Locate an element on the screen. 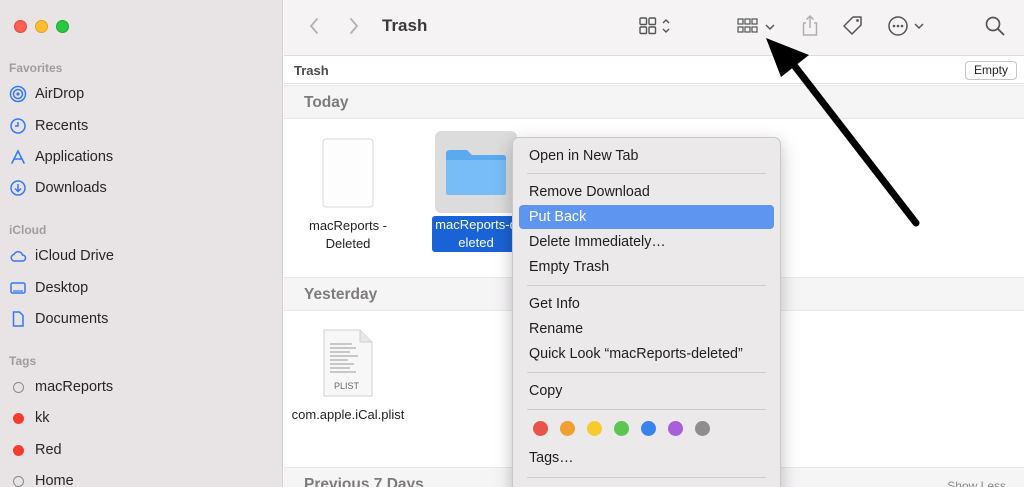  search-button is located at coordinates (995, 27).